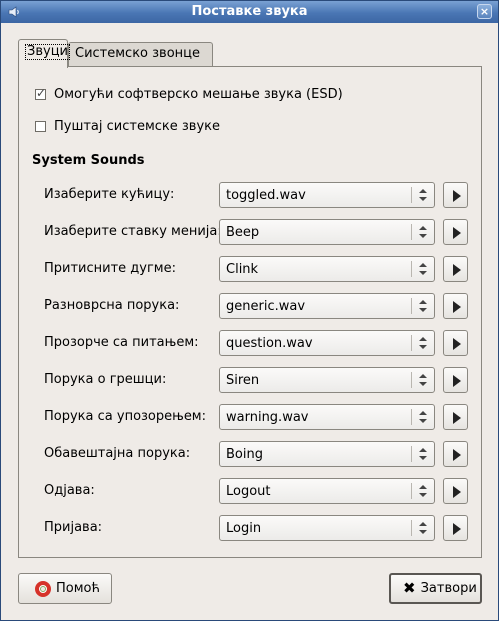 Image resolution: width=499 pixels, height=621 pixels. What do you see at coordinates (266, 306) in the screenshot?
I see `sound-select-value: generic.wav` at bounding box center [266, 306].